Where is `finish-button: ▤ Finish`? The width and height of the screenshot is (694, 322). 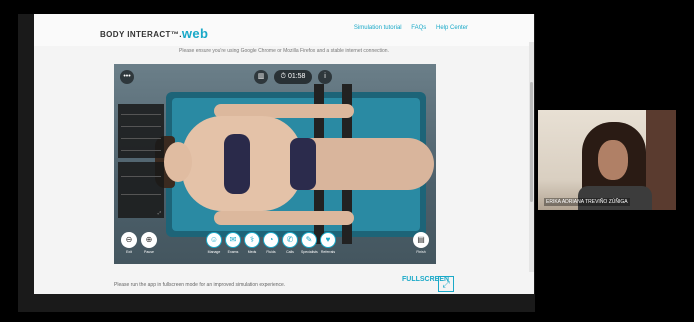
finish-button: ▤ Finish is located at coordinates (421, 243).